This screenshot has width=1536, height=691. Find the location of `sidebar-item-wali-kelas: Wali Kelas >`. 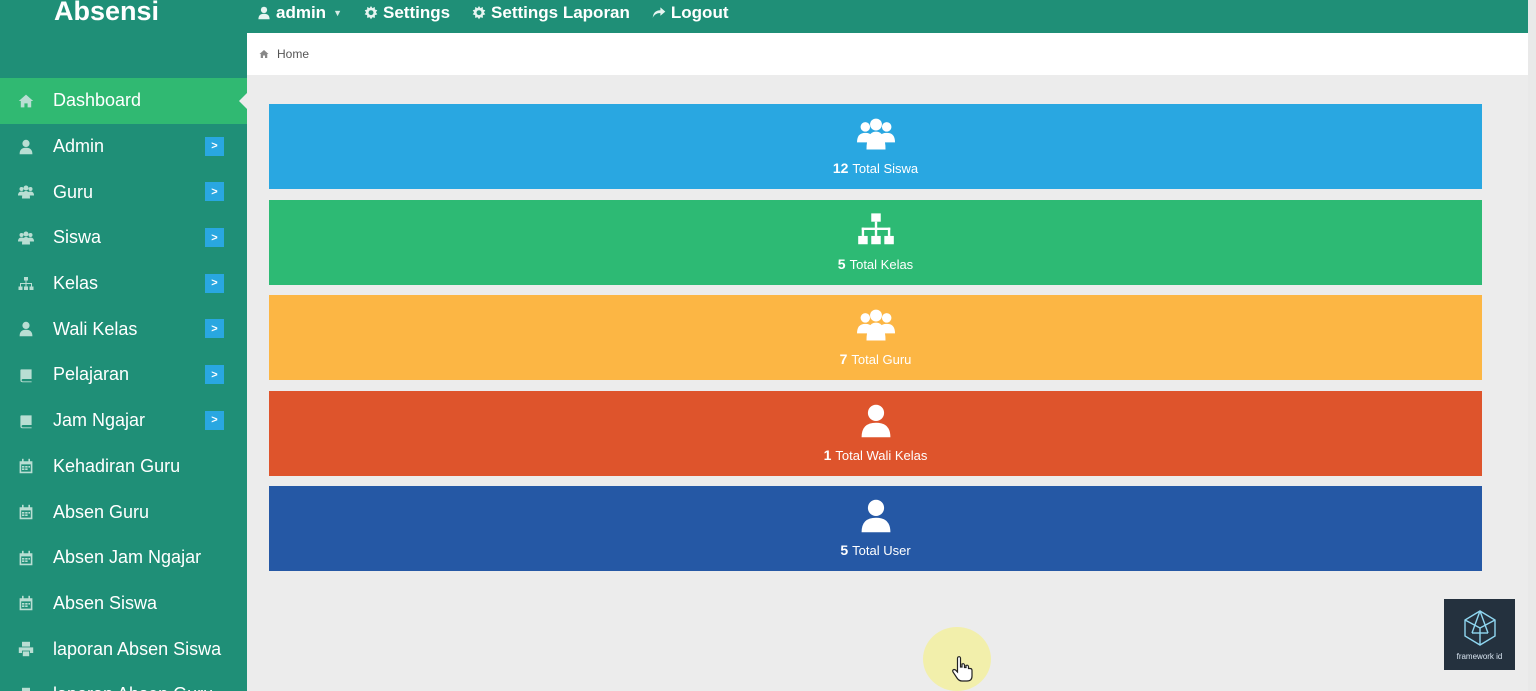

sidebar-item-wali-kelas: Wali Kelas > is located at coordinates (123, 329).